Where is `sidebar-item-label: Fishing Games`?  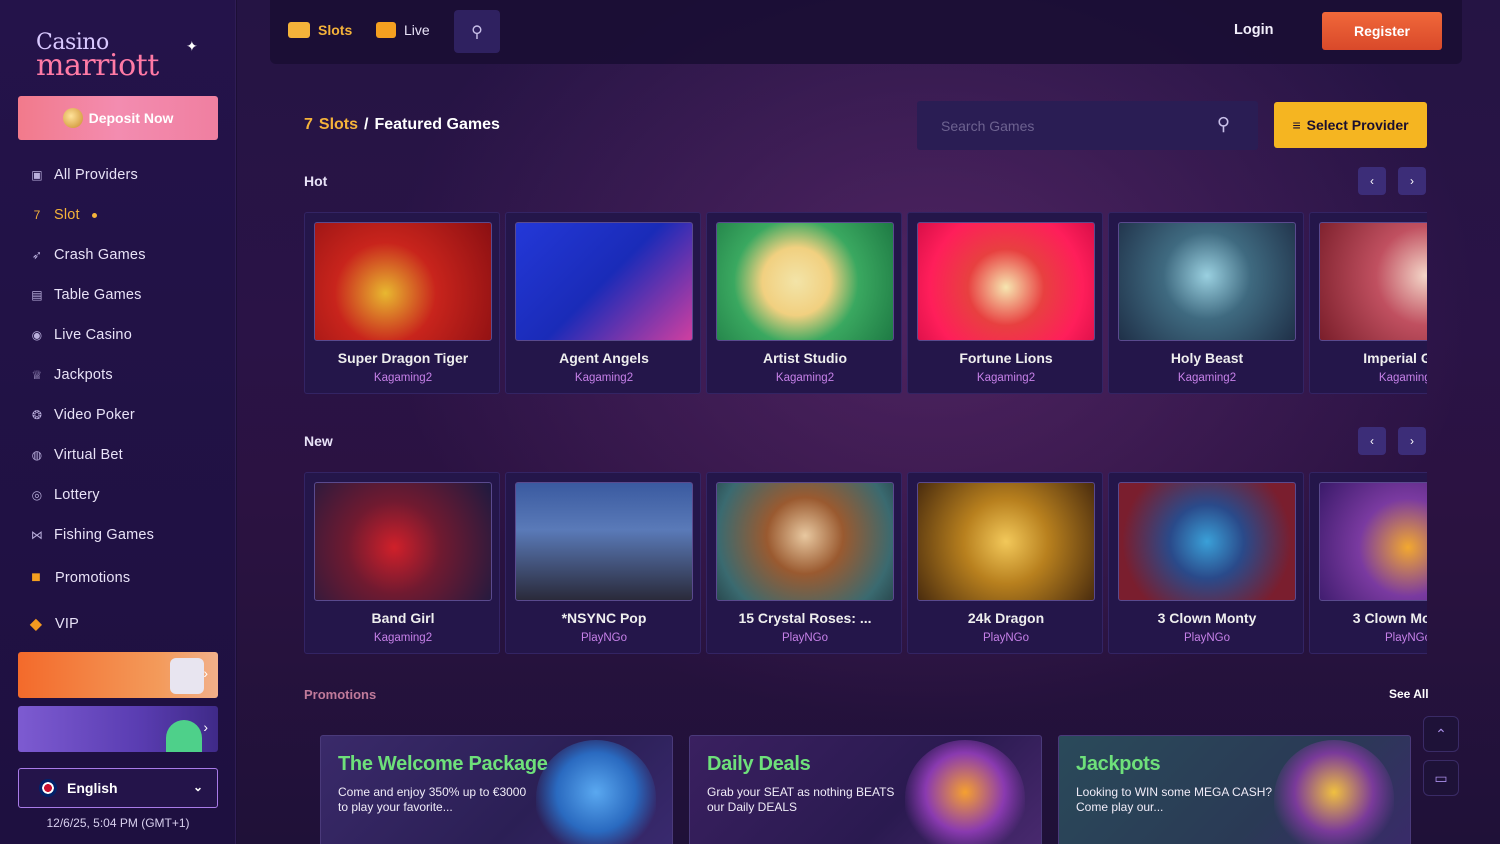 sidebar-item-label: Fishing Games is located at coordinates (104, 535).